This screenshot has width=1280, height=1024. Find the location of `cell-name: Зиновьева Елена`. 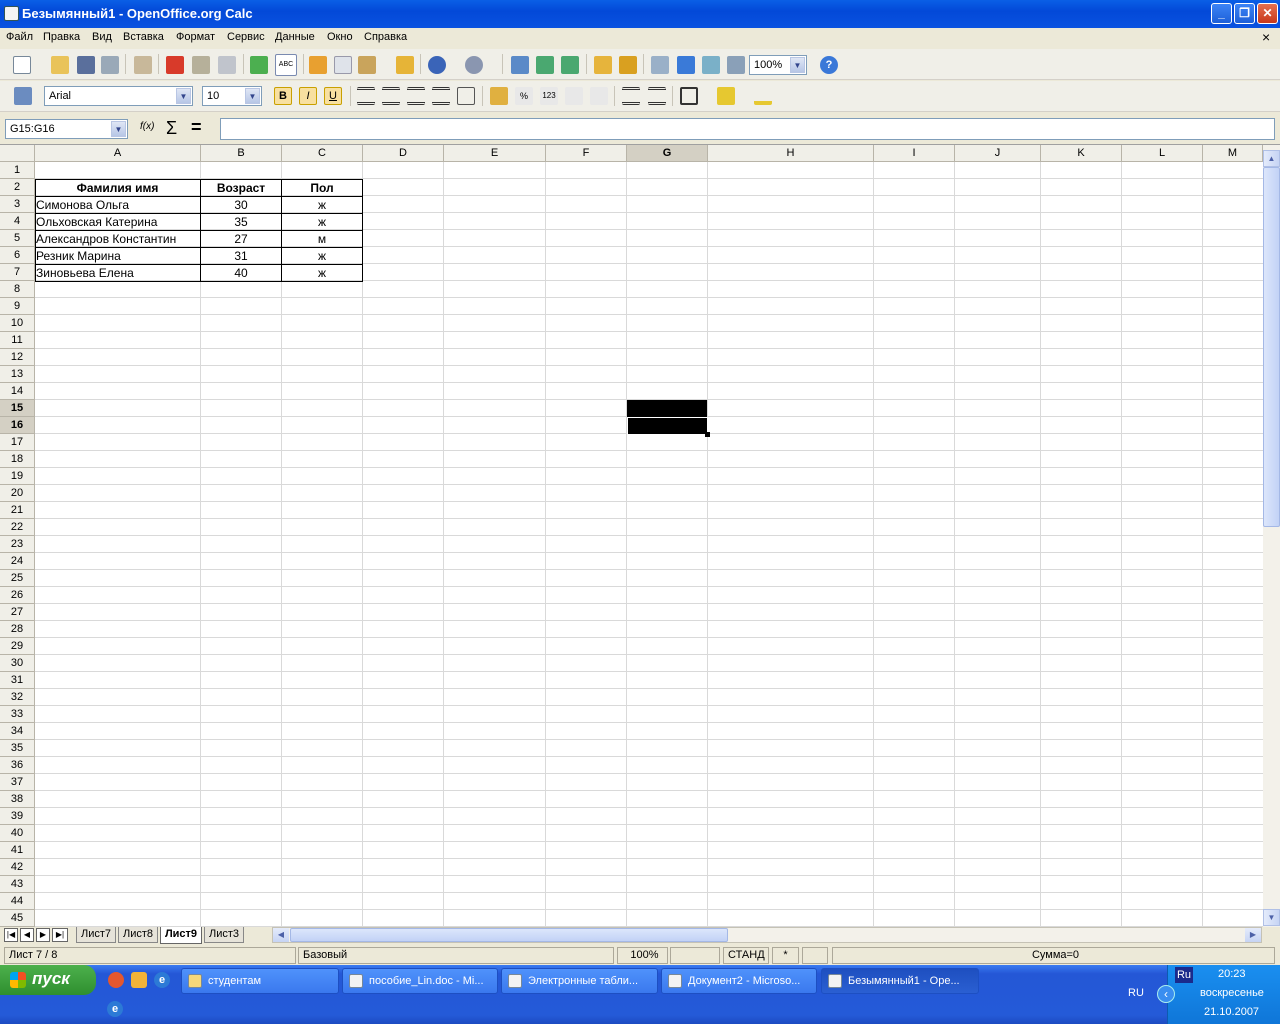

cell-name: Зиновьева Елена is located at coordinates (118, 273).